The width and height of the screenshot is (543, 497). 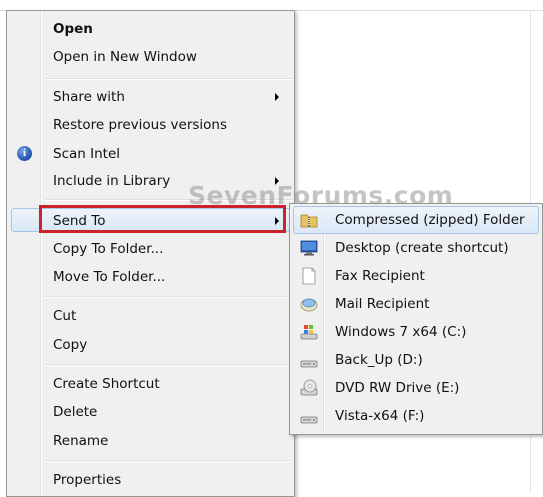 What do you see at coordinates (150, 154) in the screenshot?
I see `menu-item-scan-intel: i Scan Intel` at bounding box center [150, 154].